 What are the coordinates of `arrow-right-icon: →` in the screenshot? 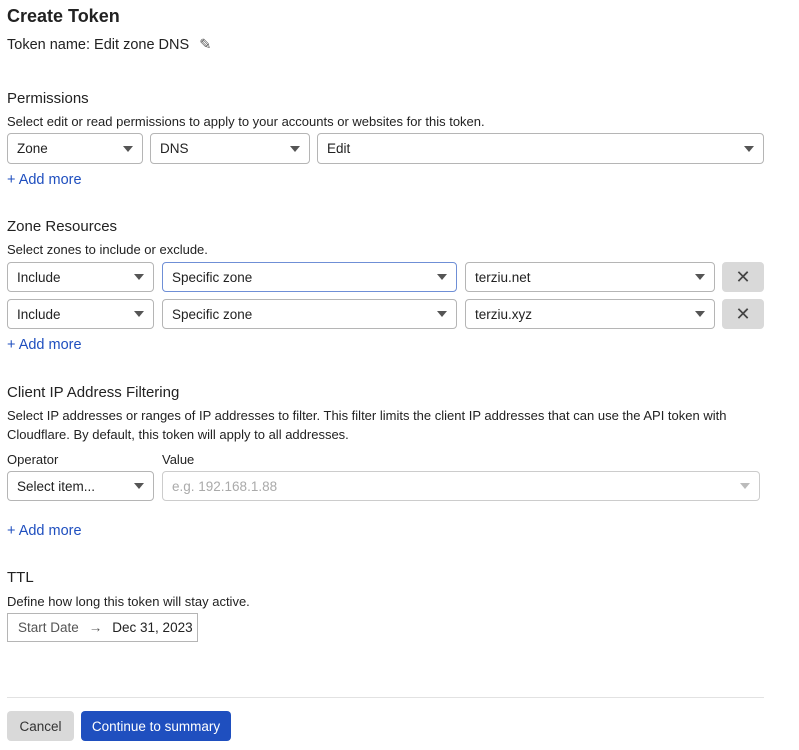 It's located at (95, 627).